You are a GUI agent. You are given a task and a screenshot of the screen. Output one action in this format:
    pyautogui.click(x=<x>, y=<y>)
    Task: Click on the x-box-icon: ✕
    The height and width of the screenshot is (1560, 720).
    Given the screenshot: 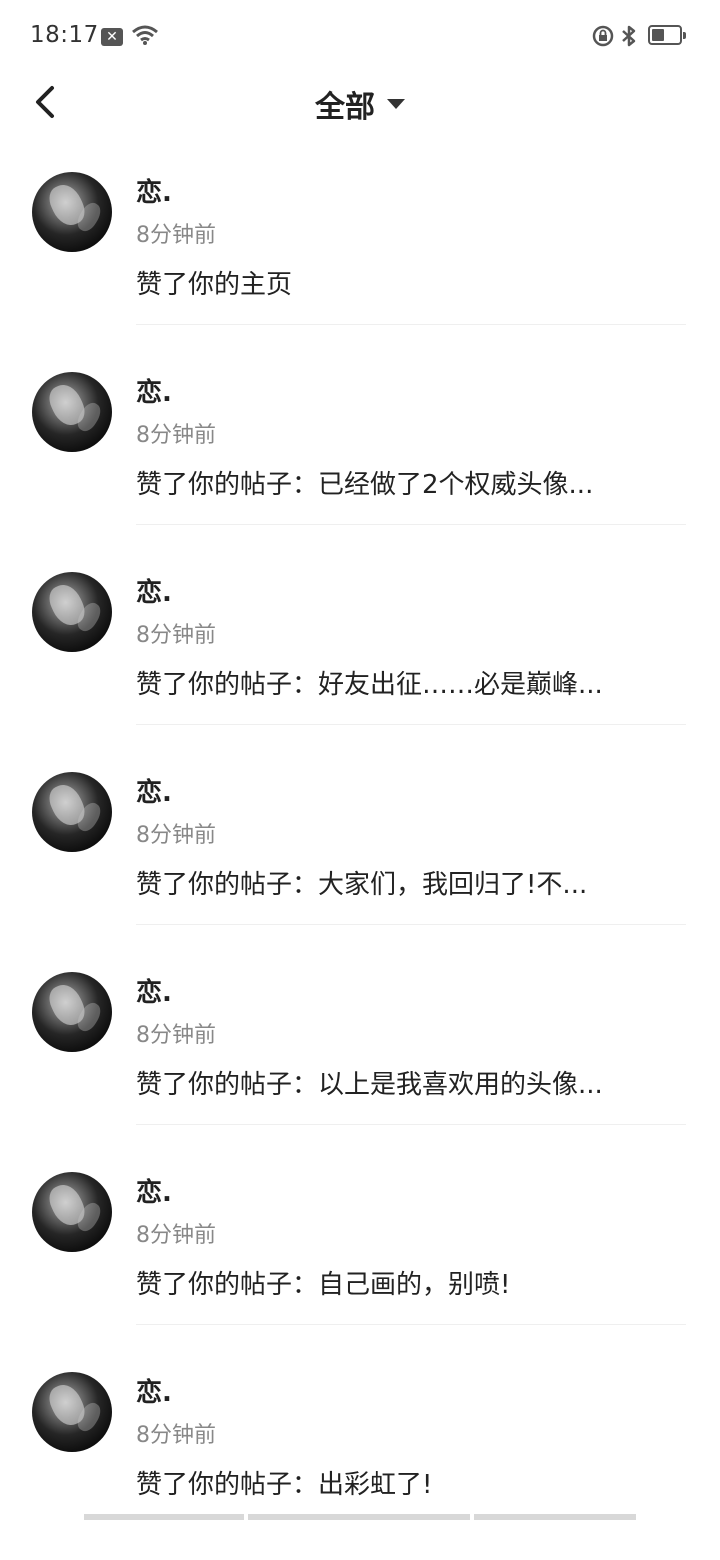 What is the action you would take?
    pyautogui.click(x=112, y=37)
    